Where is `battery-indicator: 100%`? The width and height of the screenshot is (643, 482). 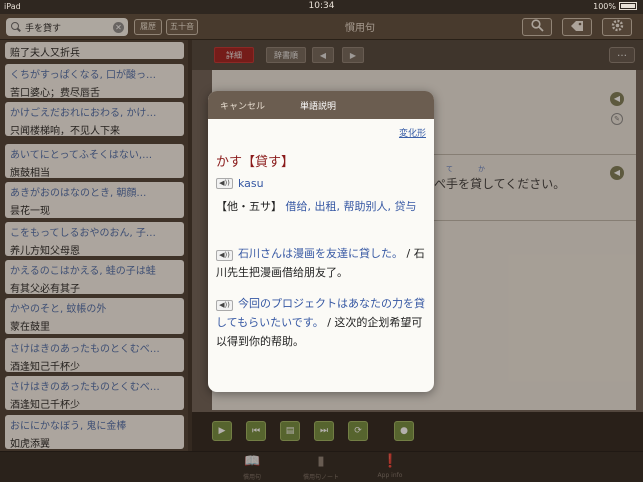
battery-indicator: 100% is located at coordinates (615, 6).